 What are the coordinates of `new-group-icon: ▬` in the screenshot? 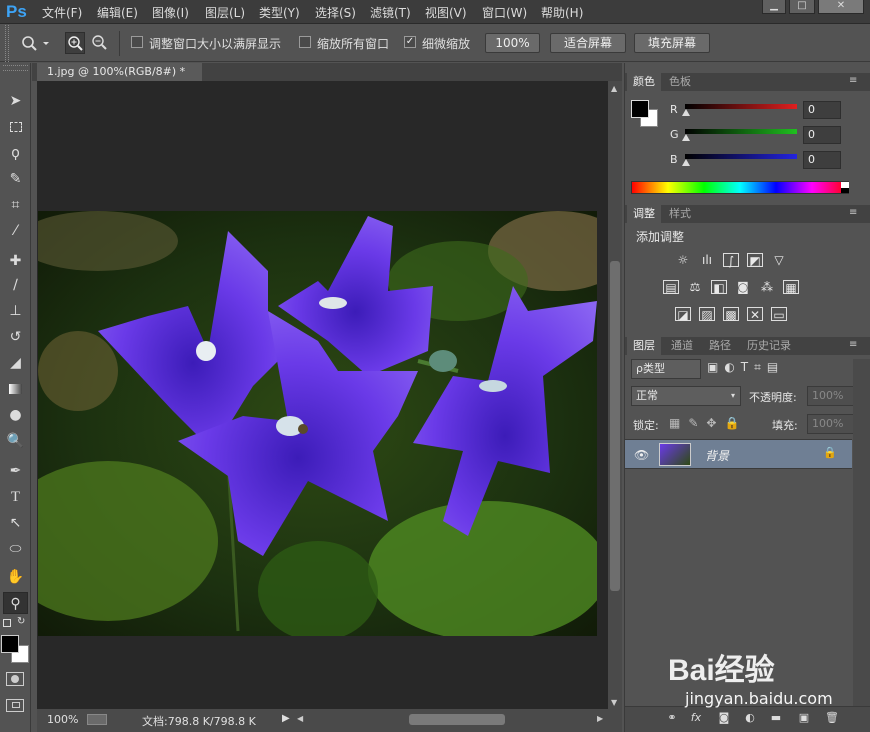 It's located at (776, 718).